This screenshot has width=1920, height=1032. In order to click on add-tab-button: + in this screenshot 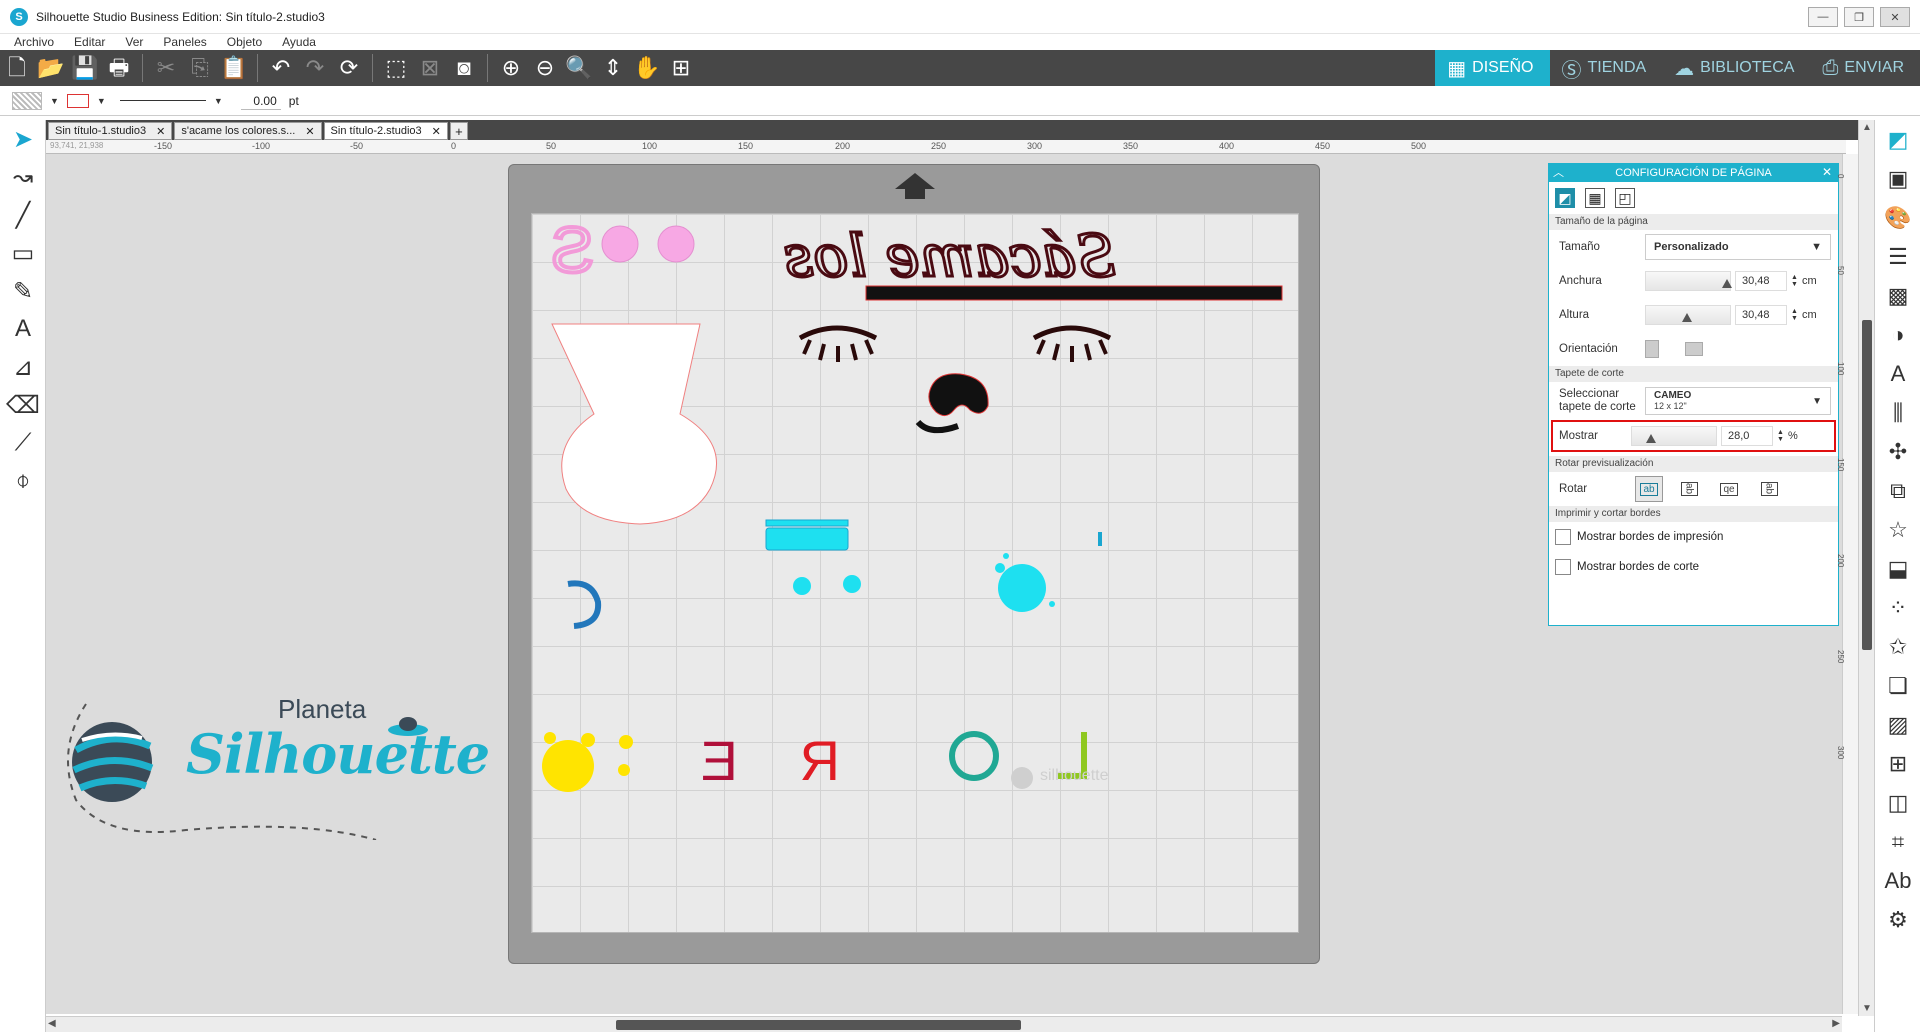, I will do `click(458, 131)`.